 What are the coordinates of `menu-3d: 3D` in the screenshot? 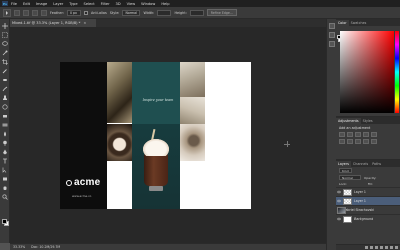 It's located at (118, 4).